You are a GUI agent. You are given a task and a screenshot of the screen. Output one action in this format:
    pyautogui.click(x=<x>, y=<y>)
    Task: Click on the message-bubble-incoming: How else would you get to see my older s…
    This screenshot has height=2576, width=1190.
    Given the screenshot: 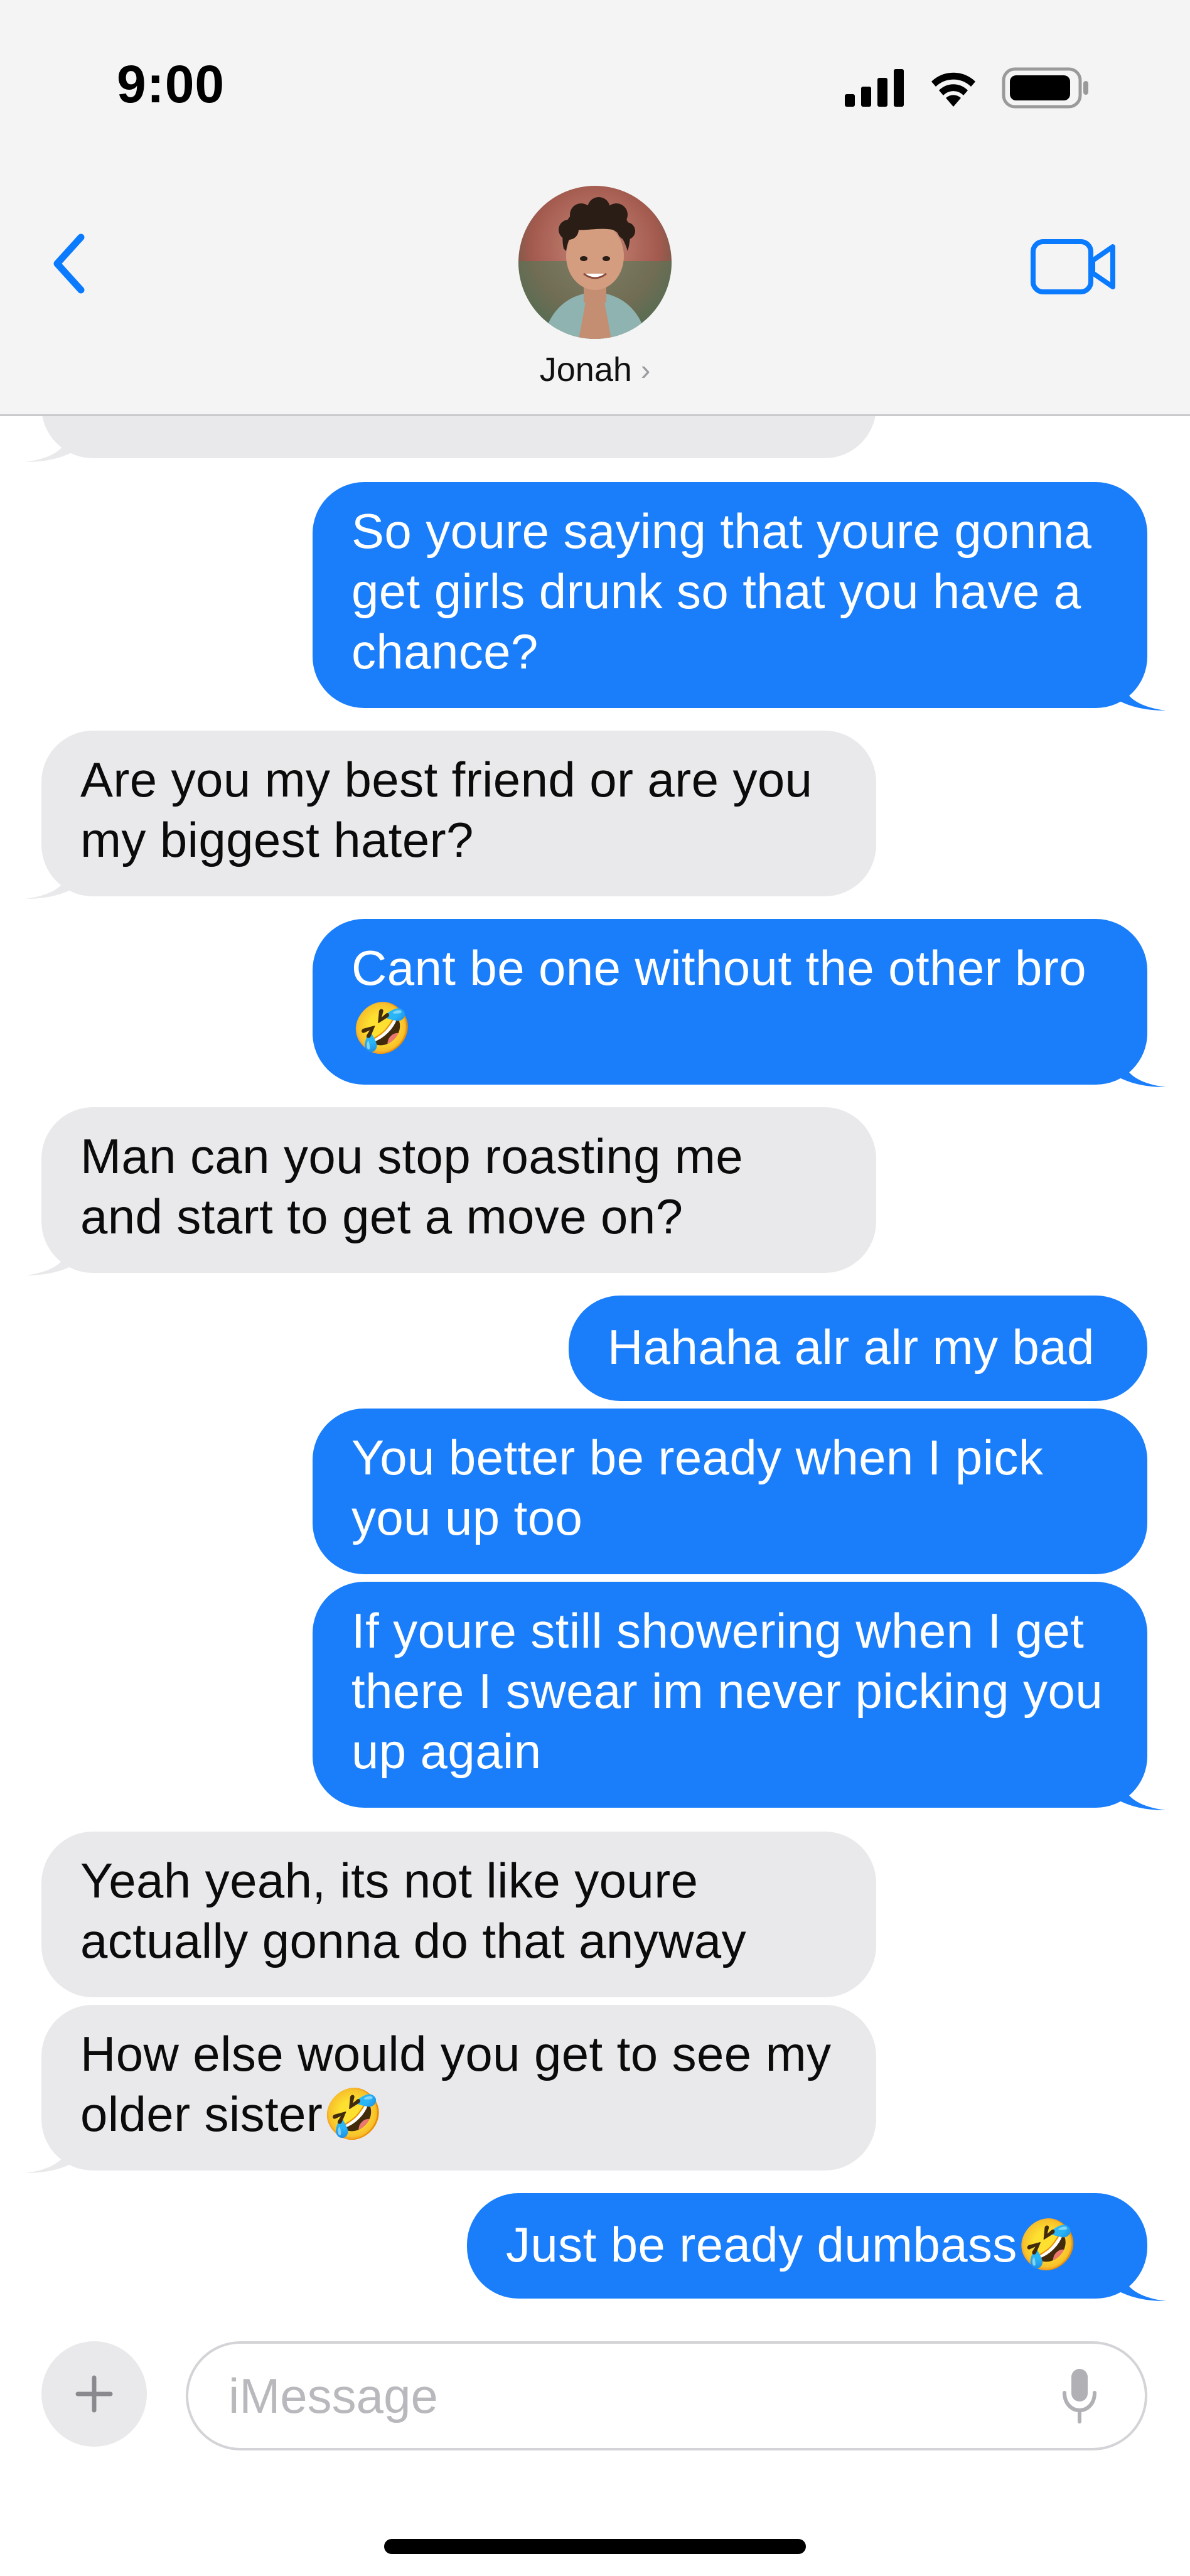 What is the action you would take?
    pyautogui.click(x=458, y=2088)
    